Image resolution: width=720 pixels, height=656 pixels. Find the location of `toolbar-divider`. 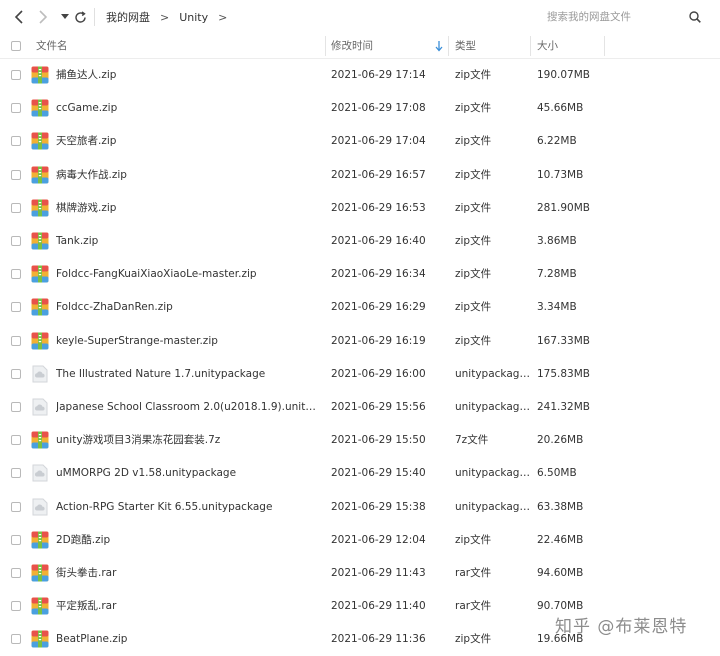

toolbar-divider is located at coordinates (94, 17).